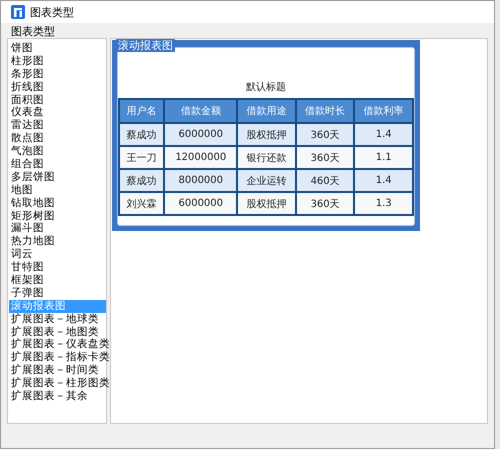 The height and width of the screenshot is (455, 500). What do you see at coordinates (266, 111) in the screenshot?
I see `column-header: 借款用途` at bounding box center [266, 111].